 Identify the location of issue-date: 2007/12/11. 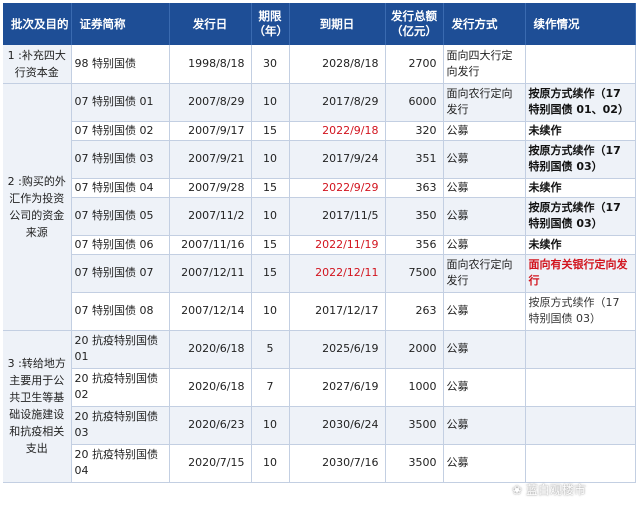
(210, 273).